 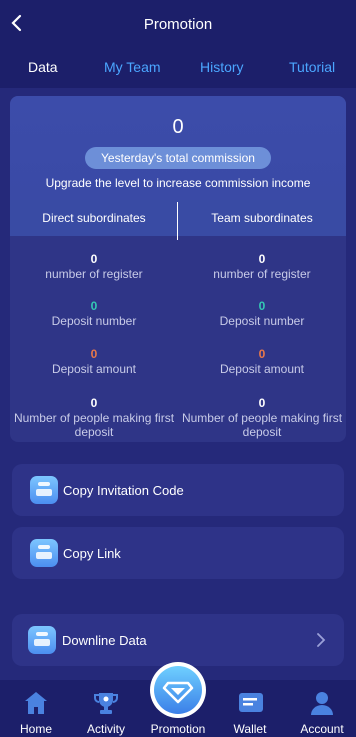 What do you see at coordinates (18, 23) in the screenshot?
I see `chevron-left-icon` at bounding box center [18, 23].